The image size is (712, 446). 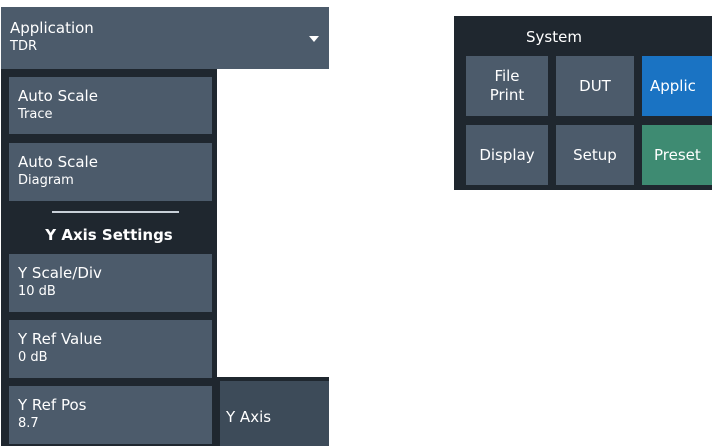 What do you see at coordinates (58, 162) in the screenshot?
I see `auto-scale-diagram-line1: Auto Scale` at bounding box center [58, 162].